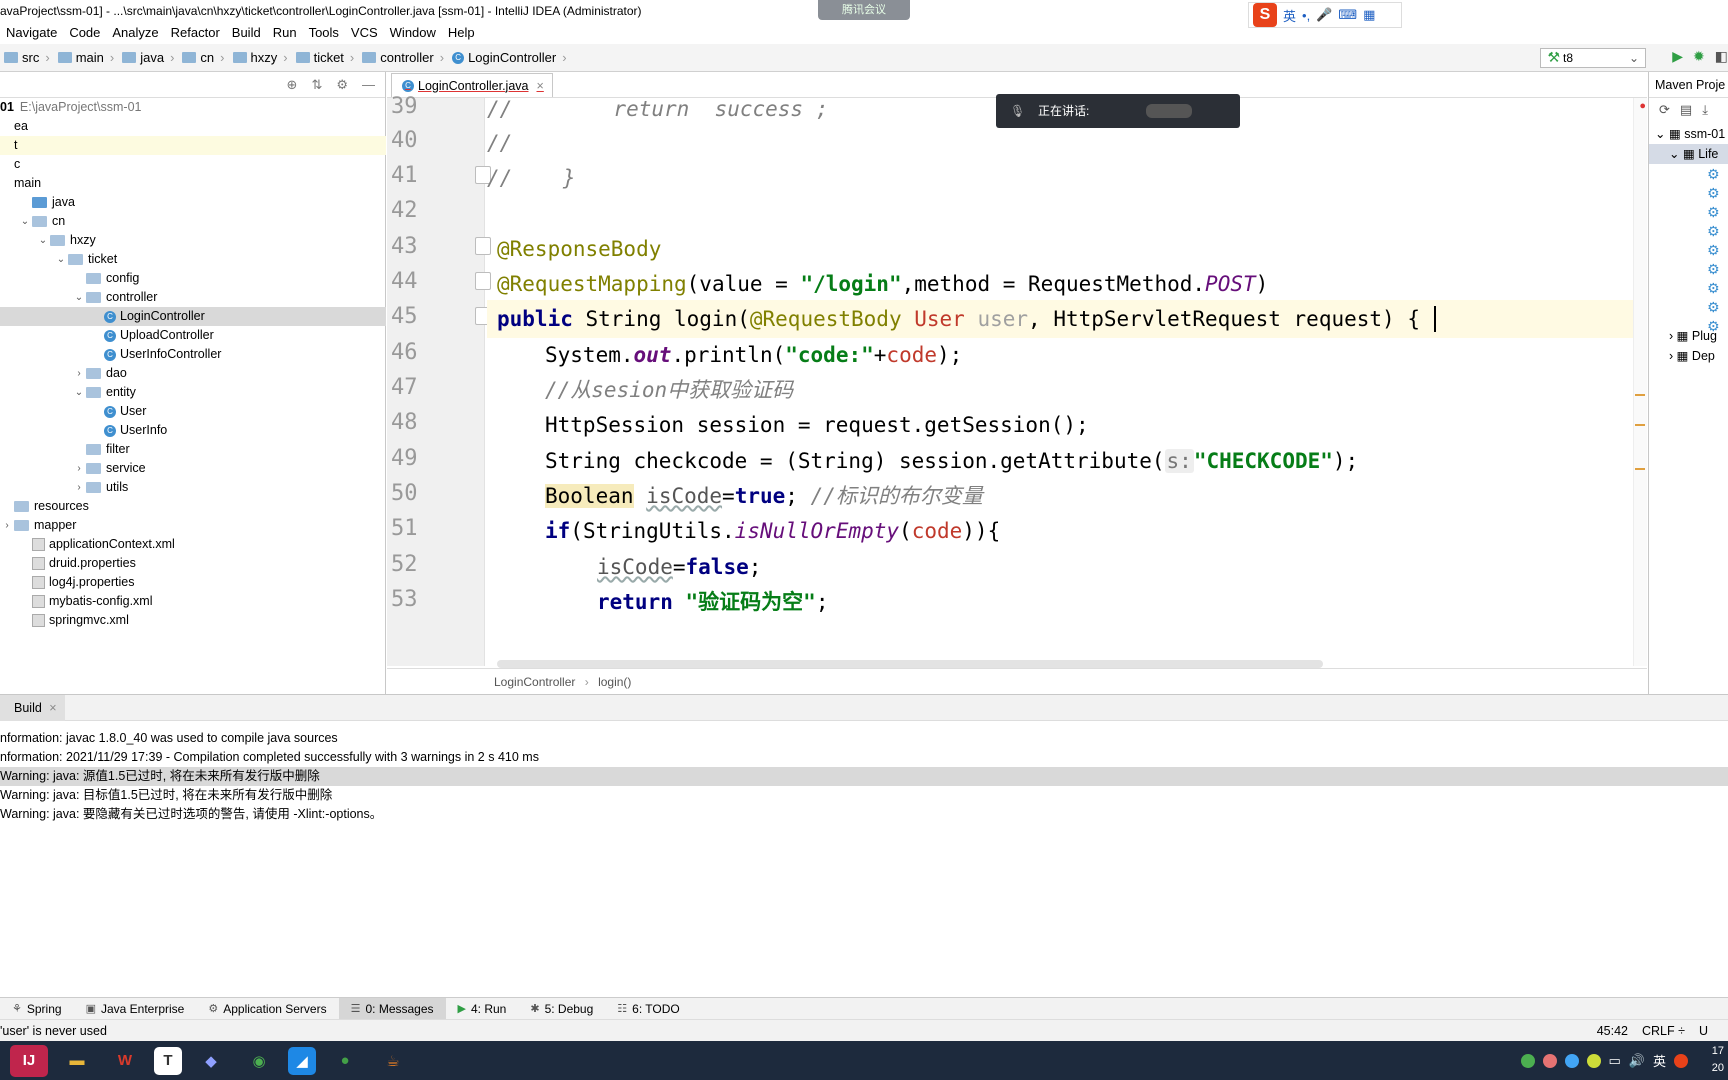 Image resolution: width=1728 pixels, height=1080 pixels. I want to click on sogou-tray-icon, so click(1681, 1060).